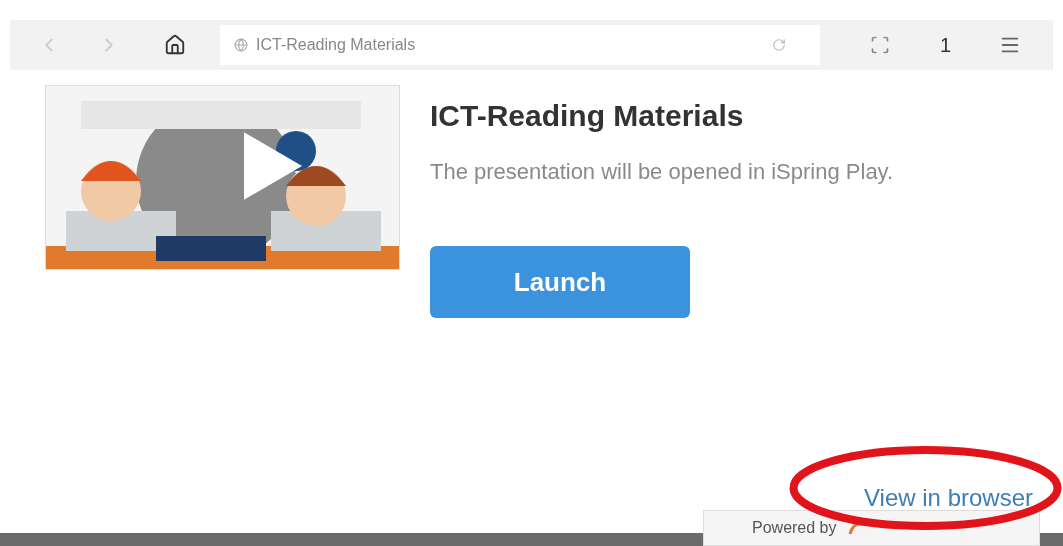 The width and height of the screenshot is (1063, 546). Describe the element at coordinates (336, 45) in the screenshot. I see `address-text: ICT-Reading Materials` at that location.